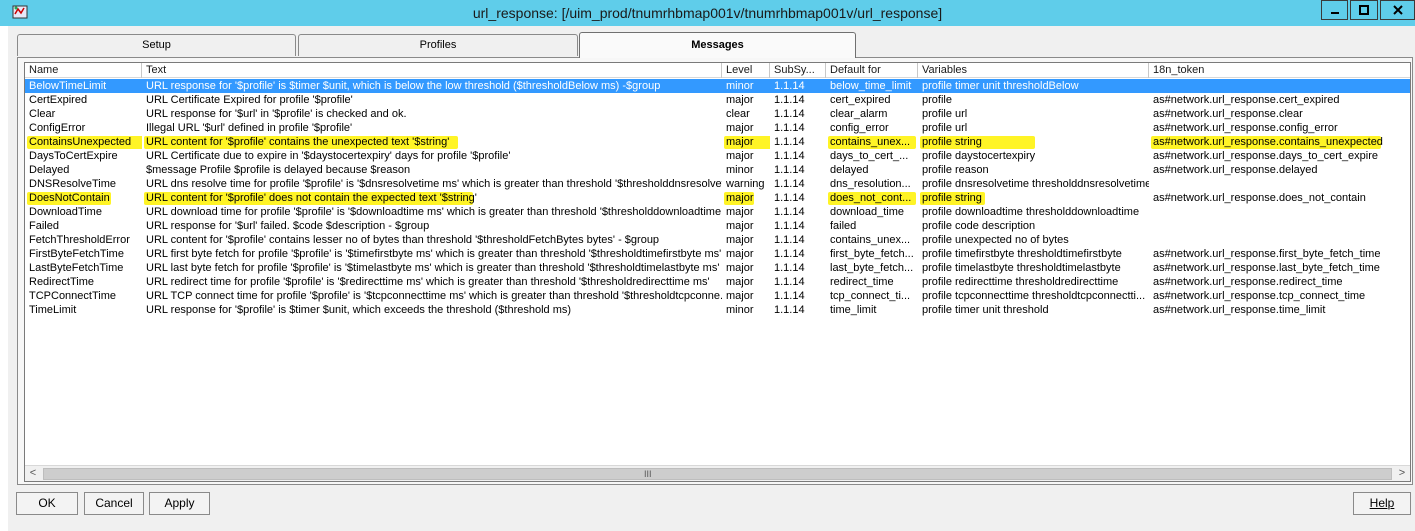 The height and width of the screenshot is (531, 1415). Describe the element at coordinates (179, 503) in the screenshot. I see `apply-button: Apply` at that location.